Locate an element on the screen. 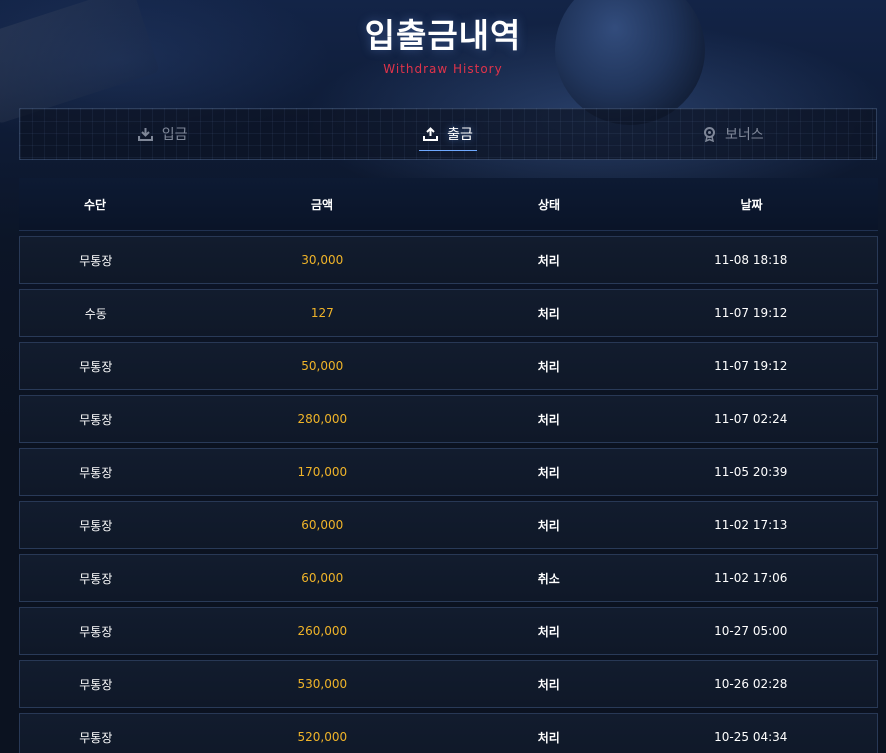 The height and width of the screenshot is (753, 886). tab-deposit-inner: 입금 is located at coordinates (163, 134).